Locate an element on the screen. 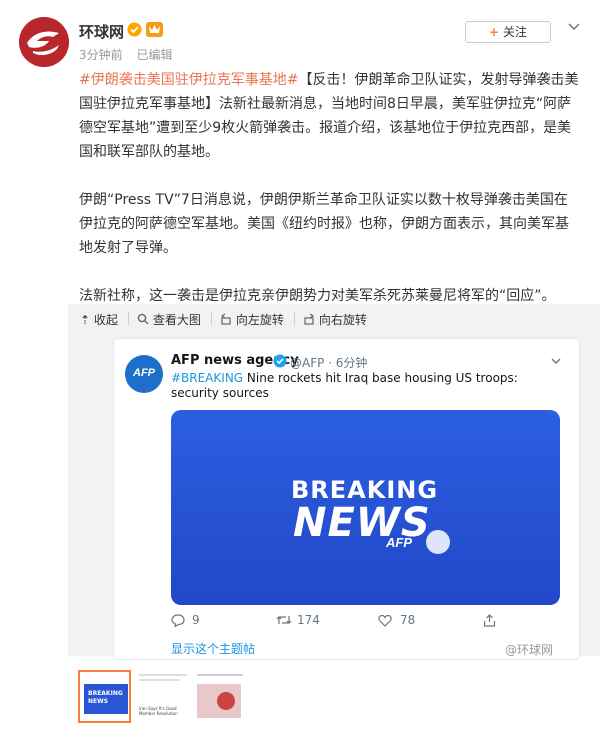  heart-icon is located at coordinates (385, 620).